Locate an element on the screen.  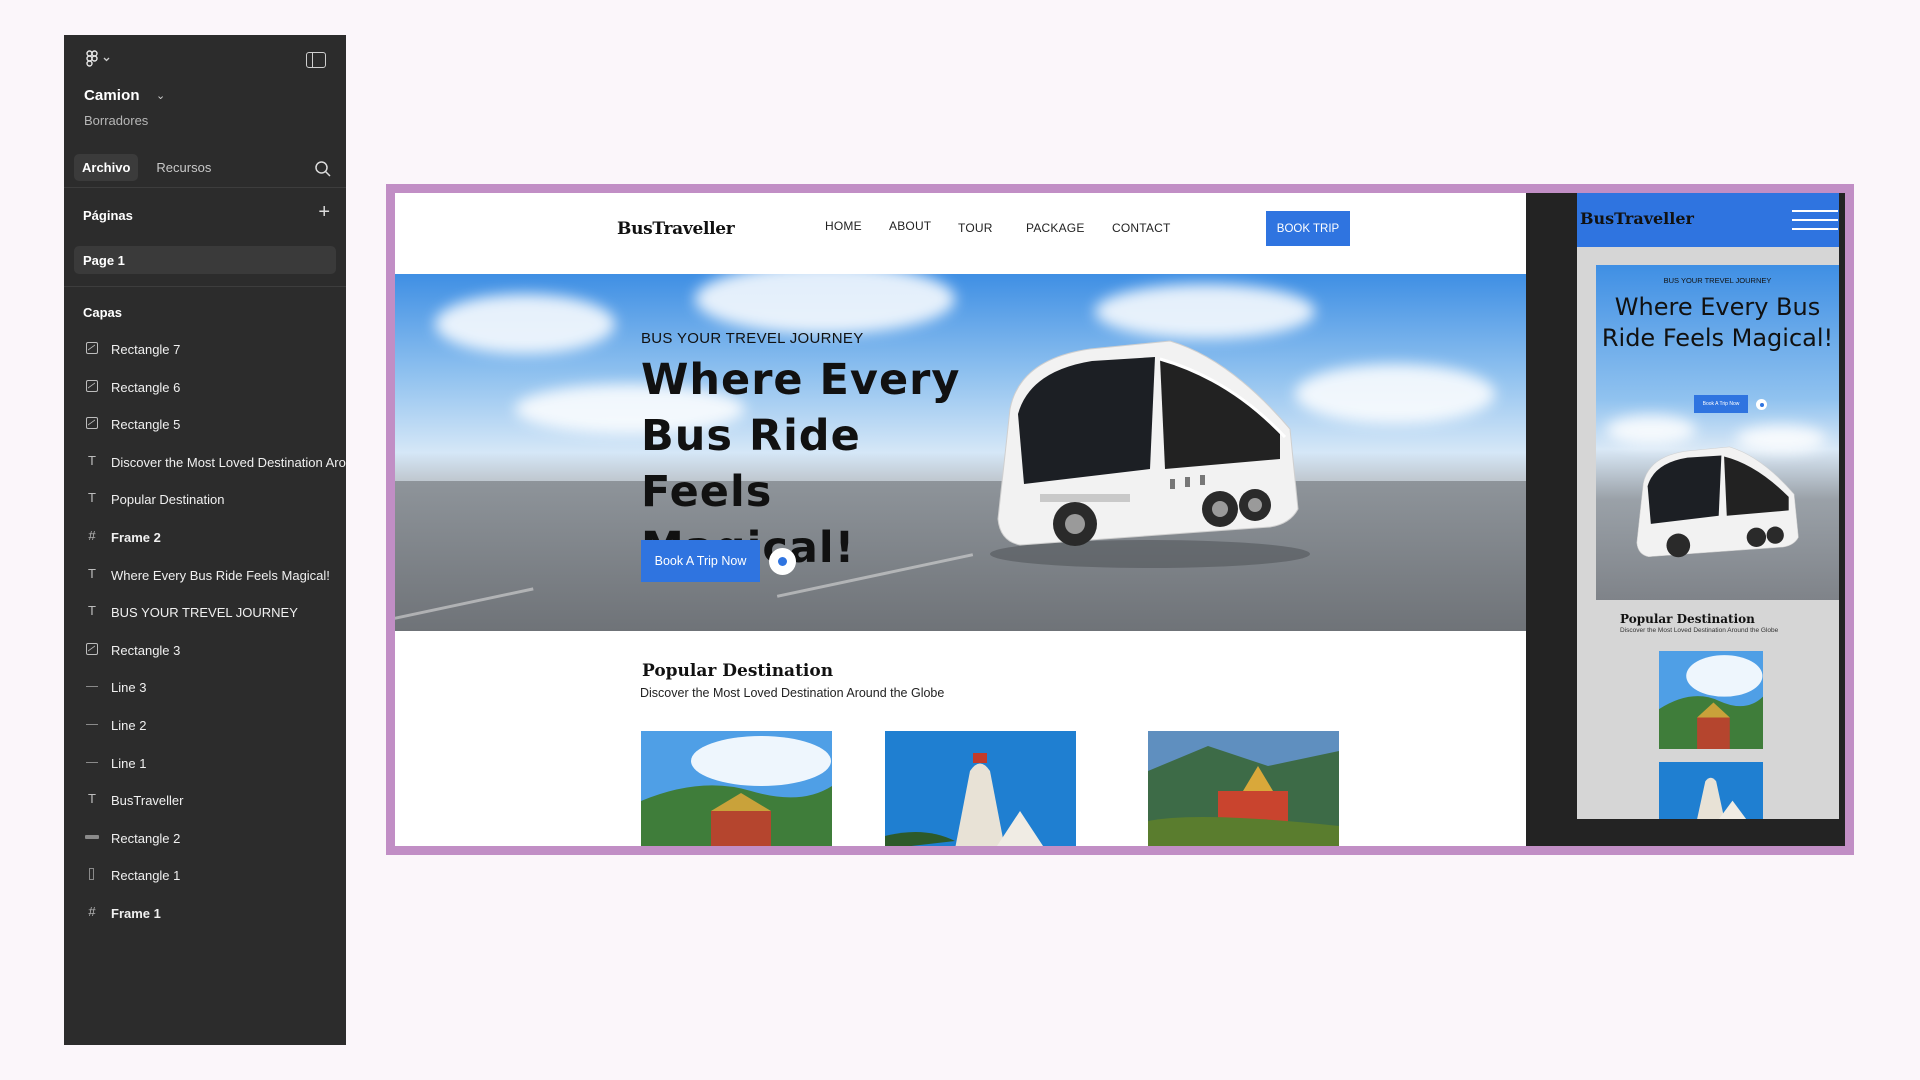
layers-section-header: Capas is located at coordinates (205, 309).